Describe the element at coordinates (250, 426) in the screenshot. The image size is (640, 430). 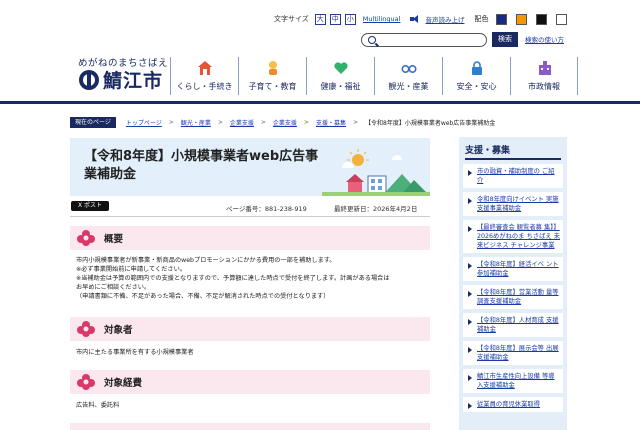
I see `section-heading-next` at that location.